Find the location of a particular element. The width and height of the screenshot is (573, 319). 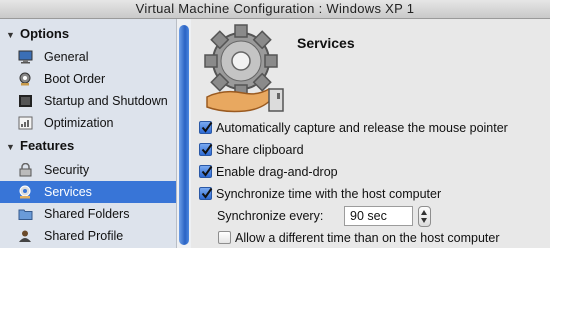

sidebar-item-label: Boot Order is located at coordinates (75, 79).